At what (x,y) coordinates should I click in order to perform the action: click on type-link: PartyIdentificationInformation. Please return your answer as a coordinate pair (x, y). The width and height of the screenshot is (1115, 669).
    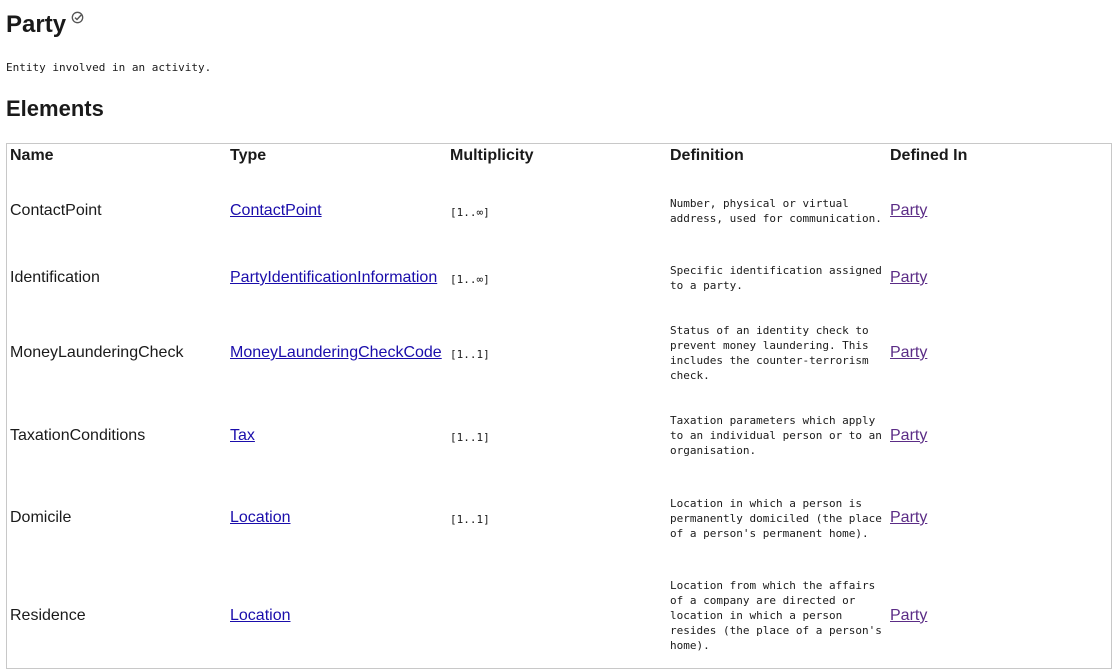
    Looking at the image, I should click on (333, 277).